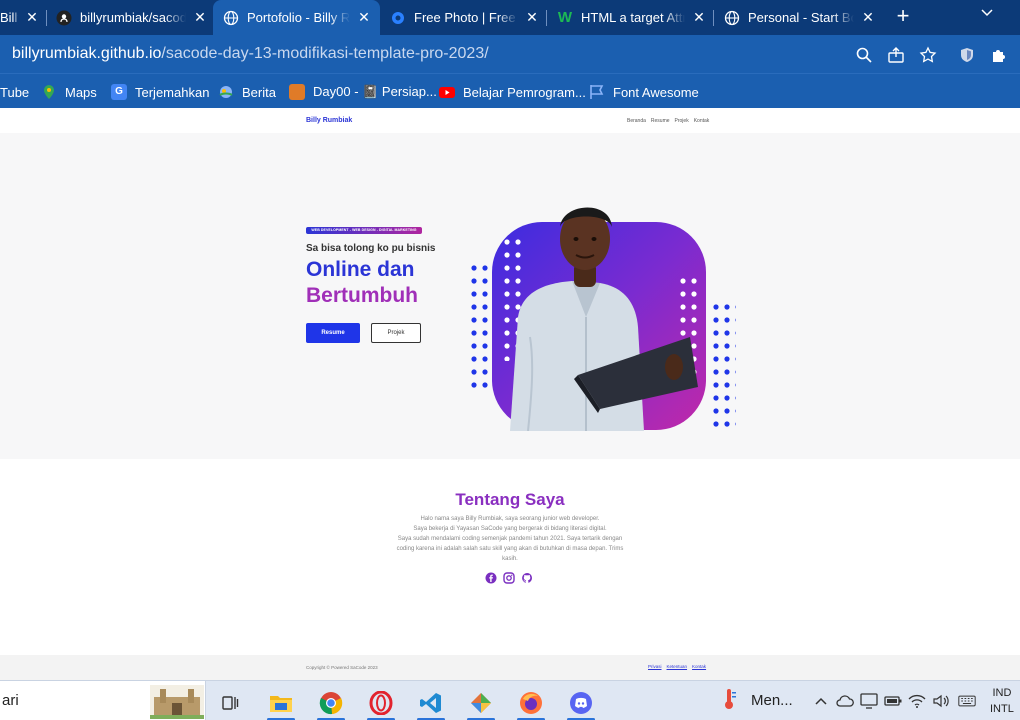  Describe the element at coordinates (398, 18) in the screenshot. I see `freepik-icon` at that location.